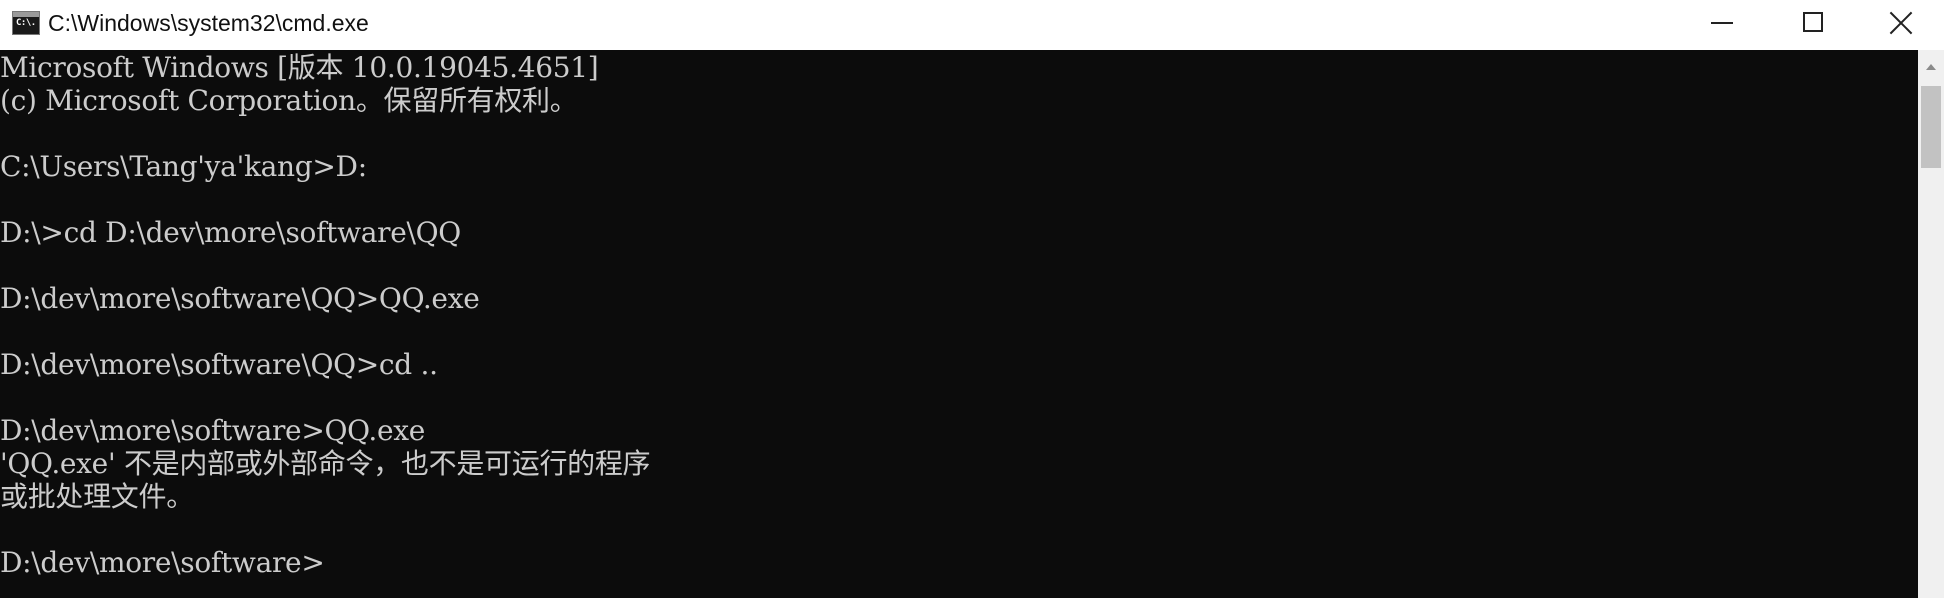 Image resolution: width=1944 pixels, height=598 pixels. What do you see at coordinates (240, 298) in the screenshot?
I see `console-line: D:\dev\more\software\QQ>QQ.exe` at bounding box center [240, 298].